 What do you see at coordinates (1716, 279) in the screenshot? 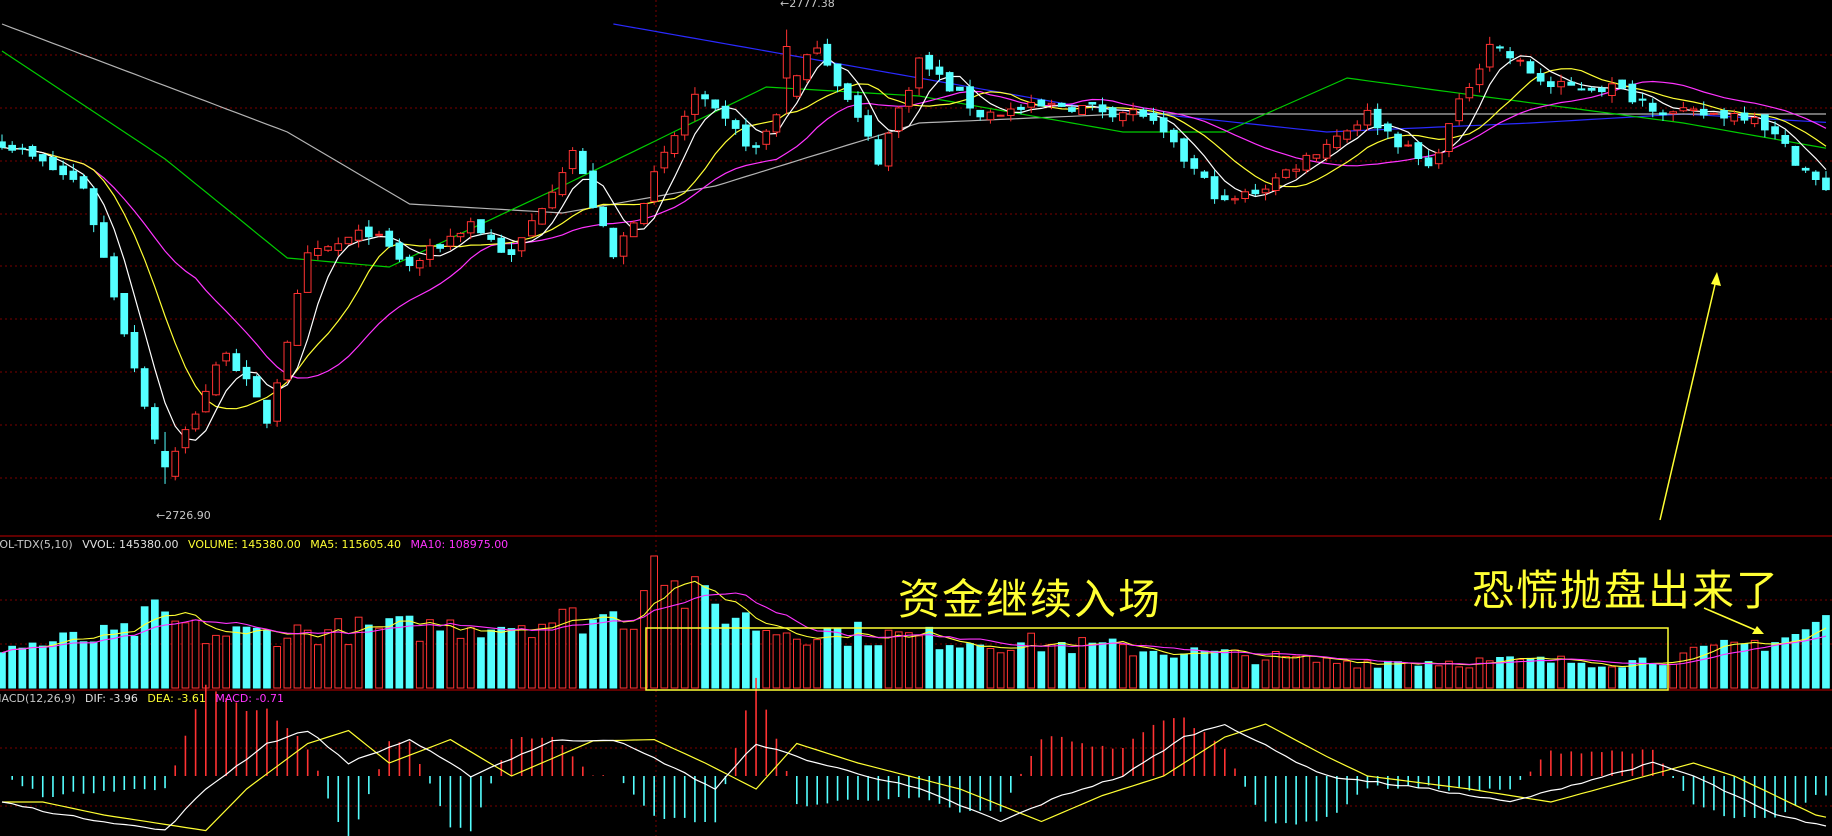
I see `arrow-head-icon` at bounding box center [1716, 279].